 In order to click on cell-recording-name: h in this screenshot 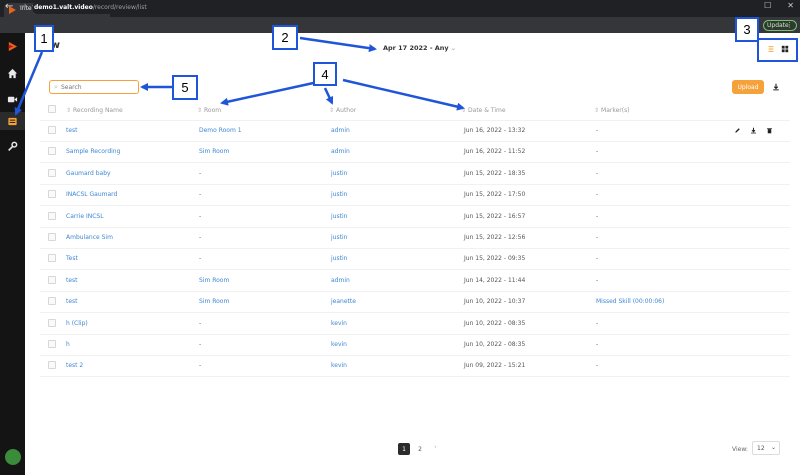, I will do `click(68, 344)`.